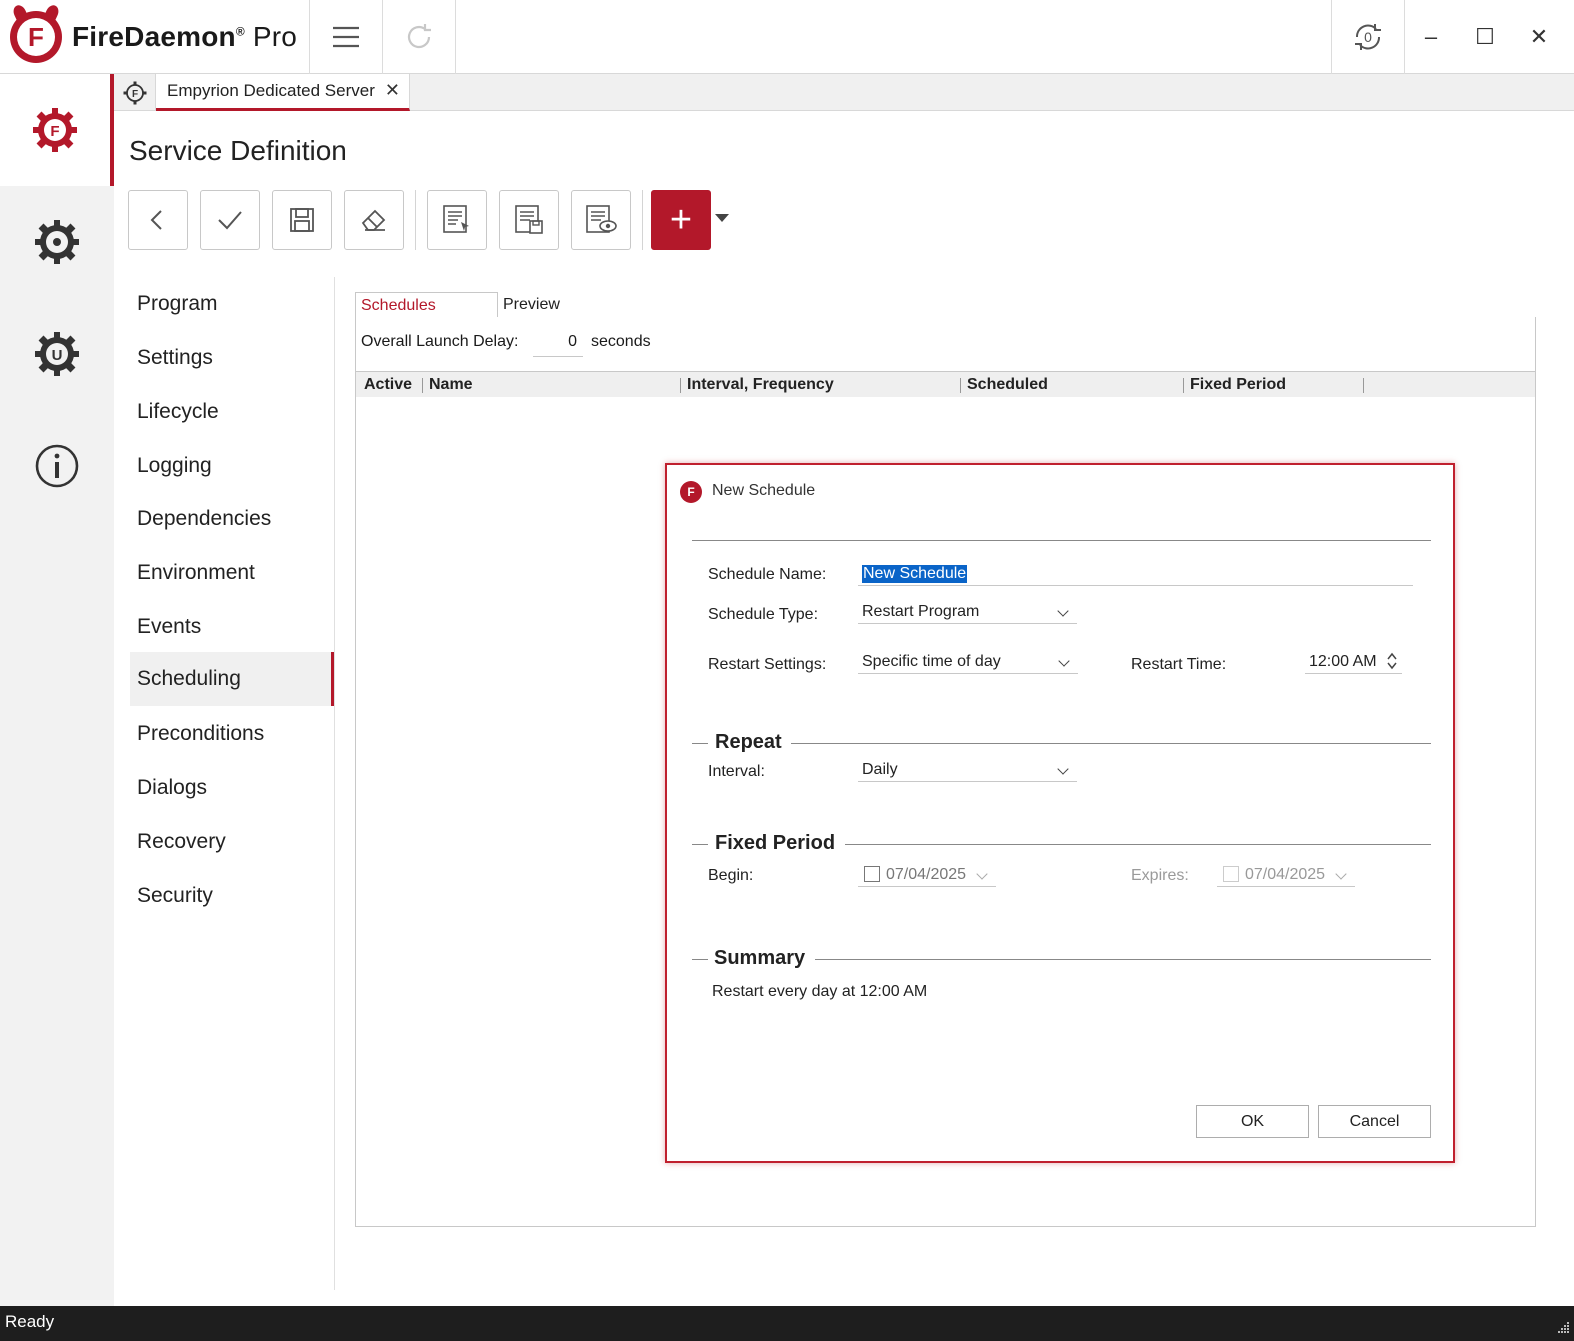 This screenshot has height=1341, width=1574. I want to click on check-icon, so click(230, 220).